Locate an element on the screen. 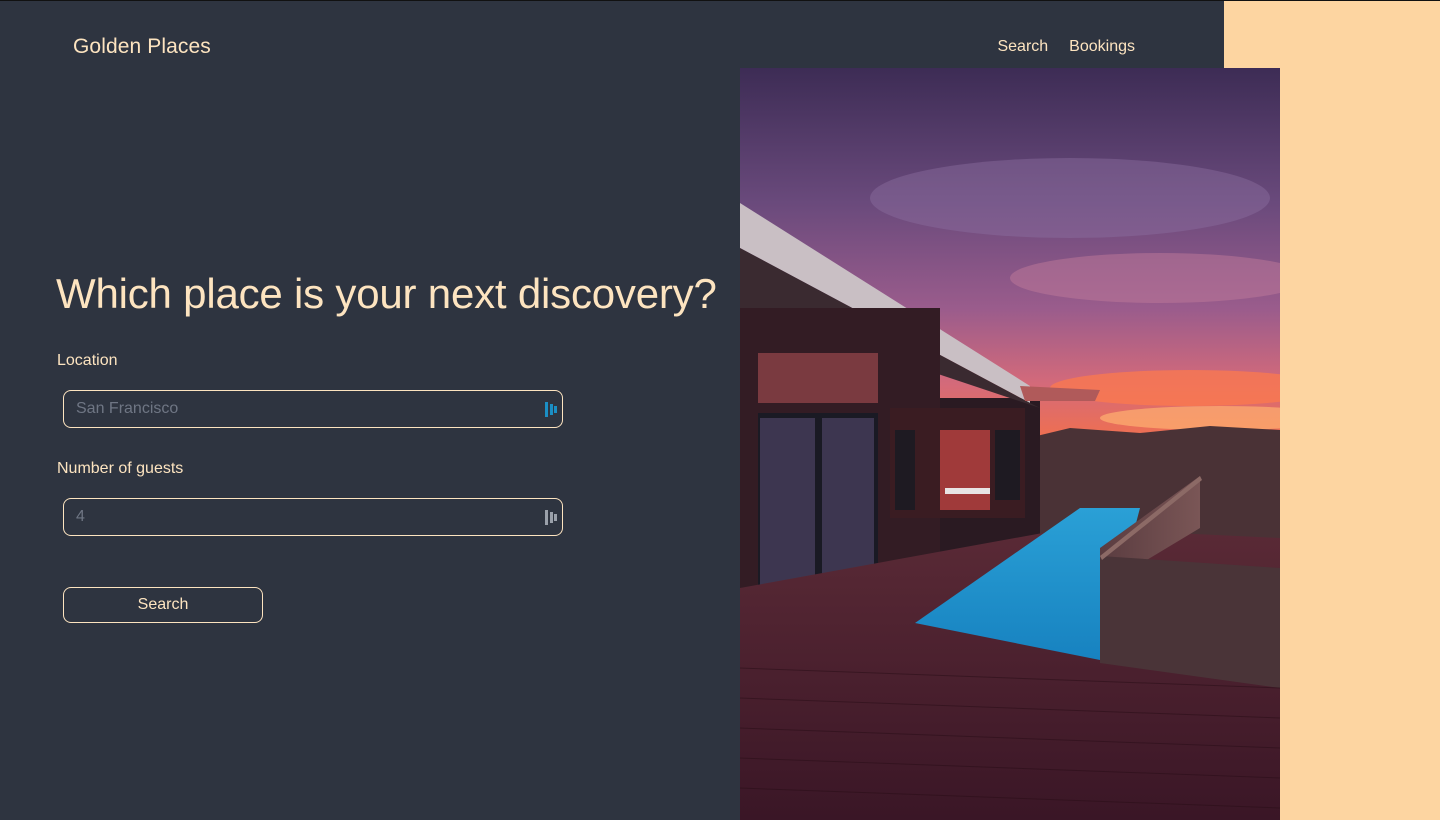 The width and height of the screenshot is (1440, 820). top-border is located at coordinates (720, 0).